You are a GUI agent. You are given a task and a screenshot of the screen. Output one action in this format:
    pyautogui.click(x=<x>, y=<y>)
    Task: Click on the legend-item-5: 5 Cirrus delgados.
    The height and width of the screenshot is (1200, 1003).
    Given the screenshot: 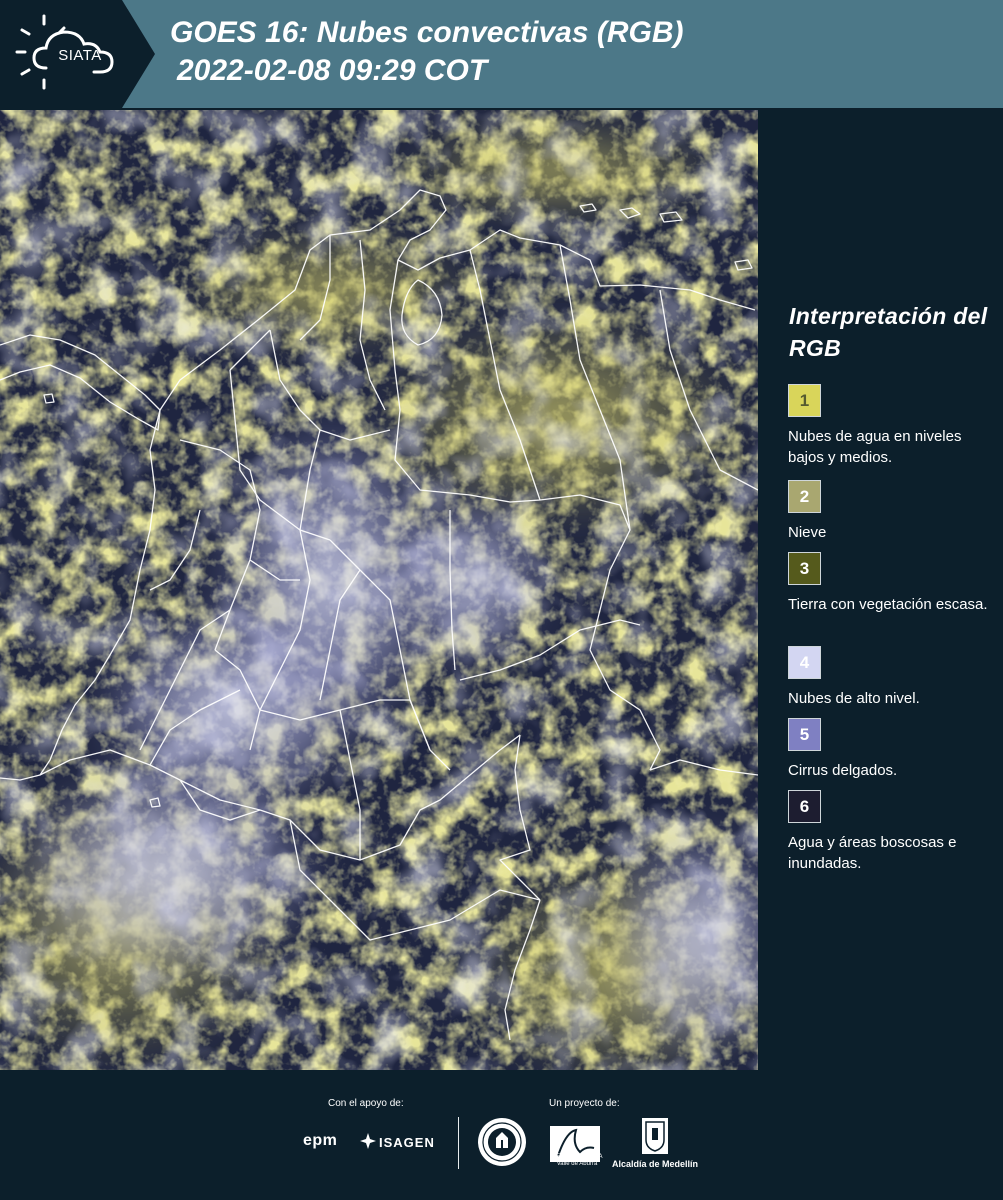 What is the action you would take?
    pyautogui.click(x=893, y=749)
    